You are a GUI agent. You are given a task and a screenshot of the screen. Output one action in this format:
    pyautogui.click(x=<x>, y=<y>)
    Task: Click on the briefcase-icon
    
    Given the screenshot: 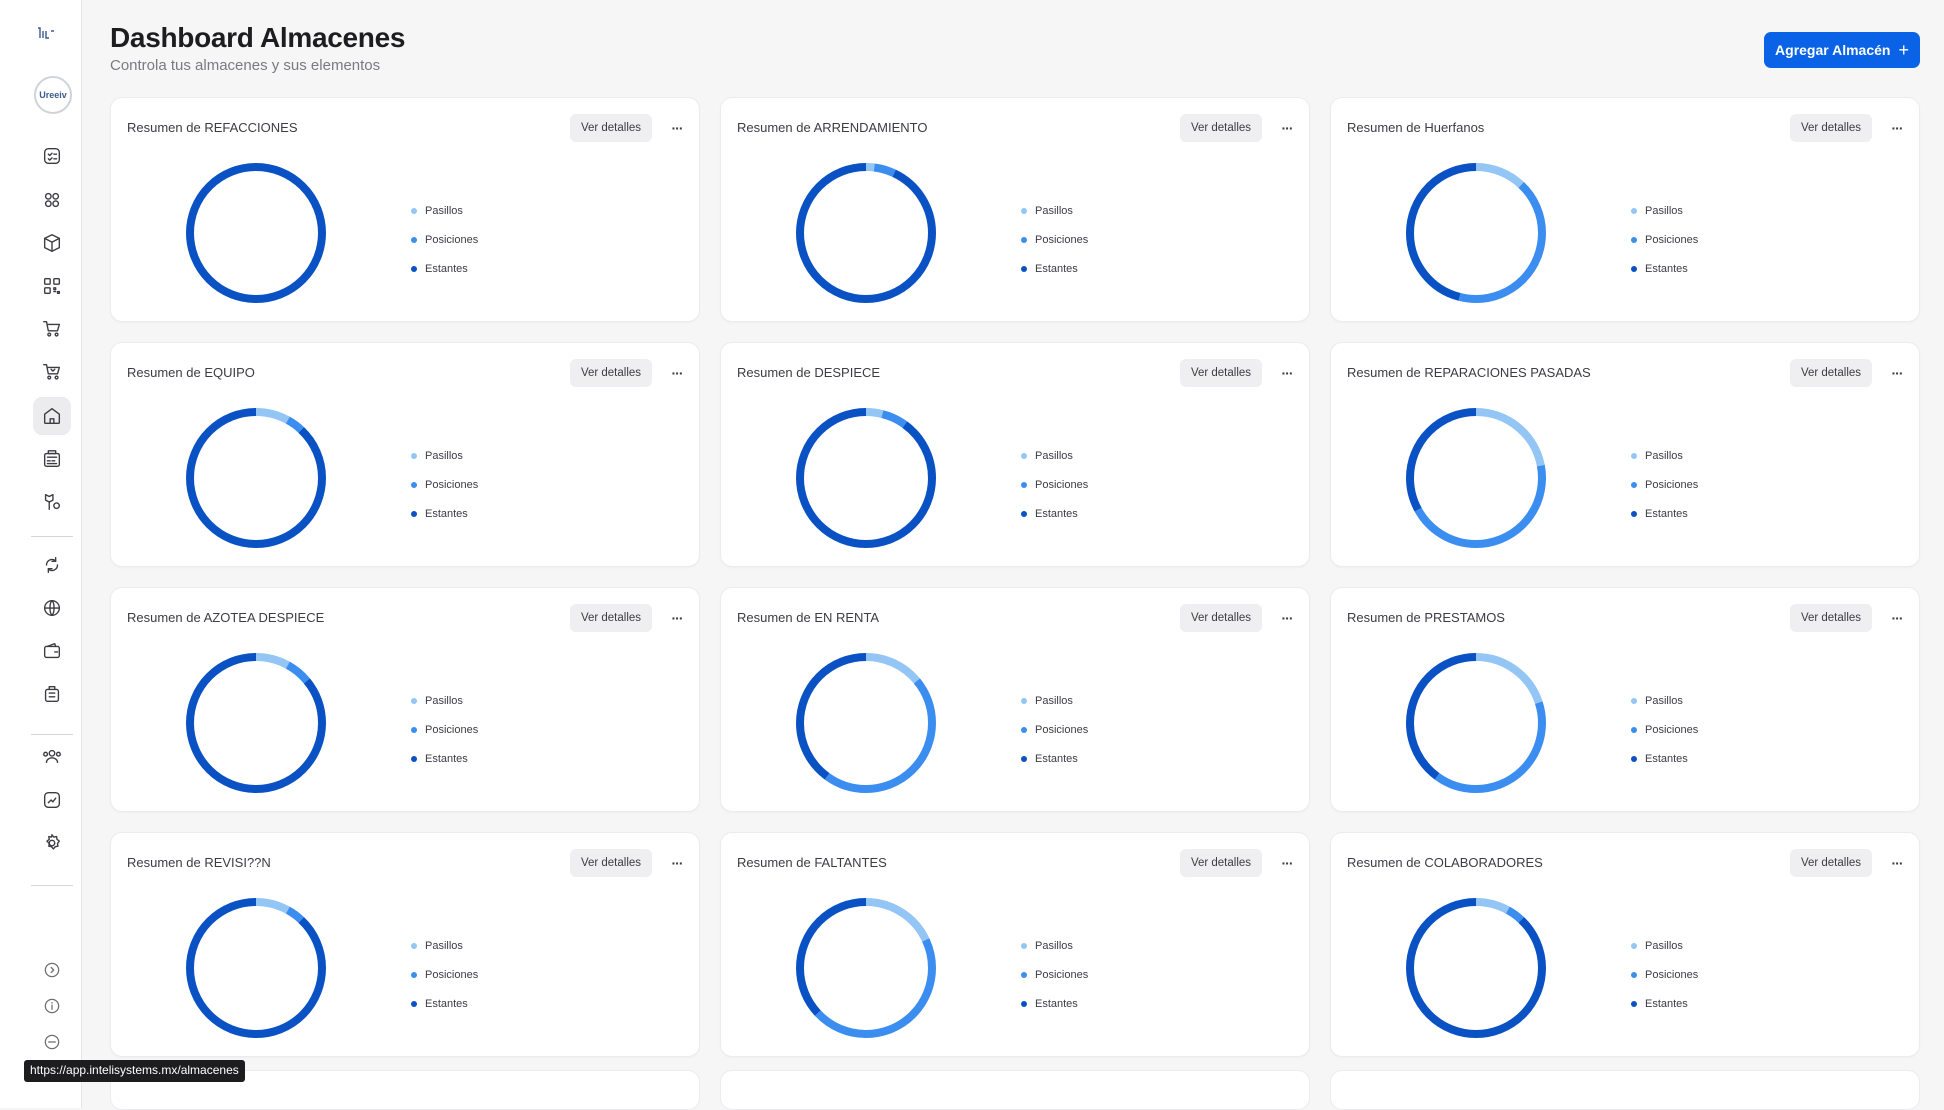 What is the action you would take?
    pyautogui.click(x=52, y=694)
    